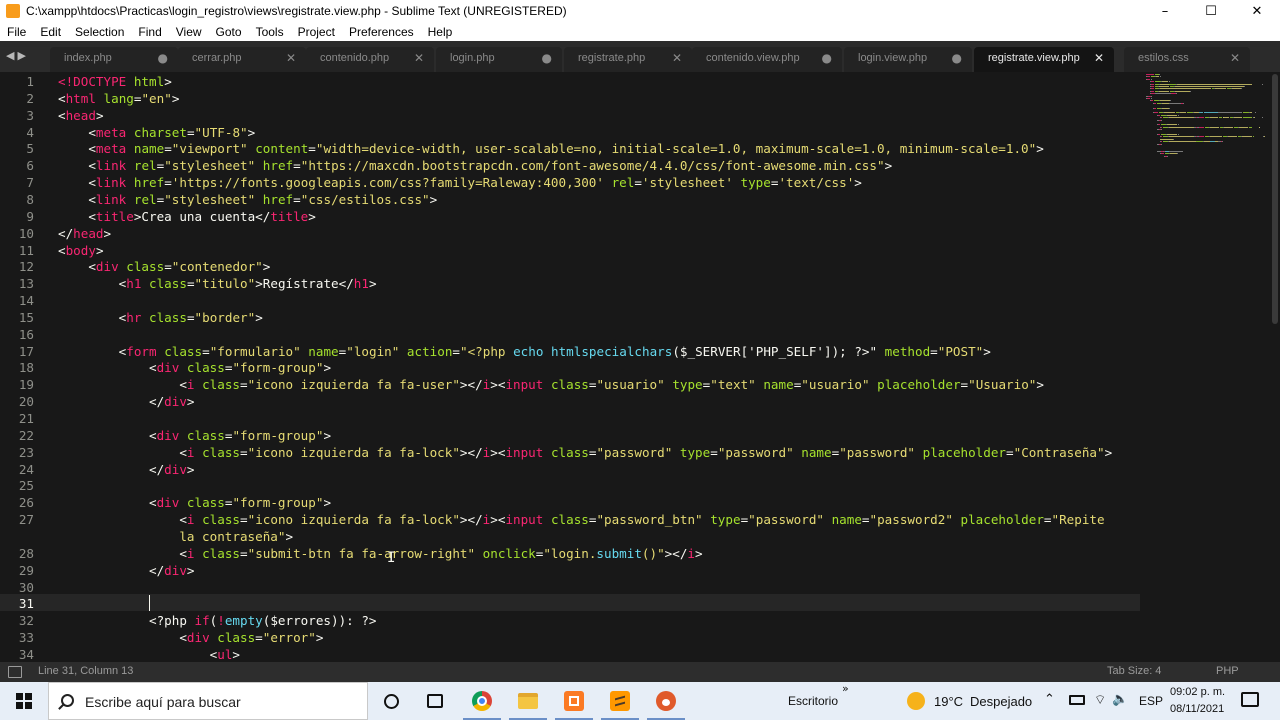 The image size is (1280, 720). What do you see at coordinates (440, 32) in the screenshot?
I see `menu-help: Help` at bounding box center [440, 32].